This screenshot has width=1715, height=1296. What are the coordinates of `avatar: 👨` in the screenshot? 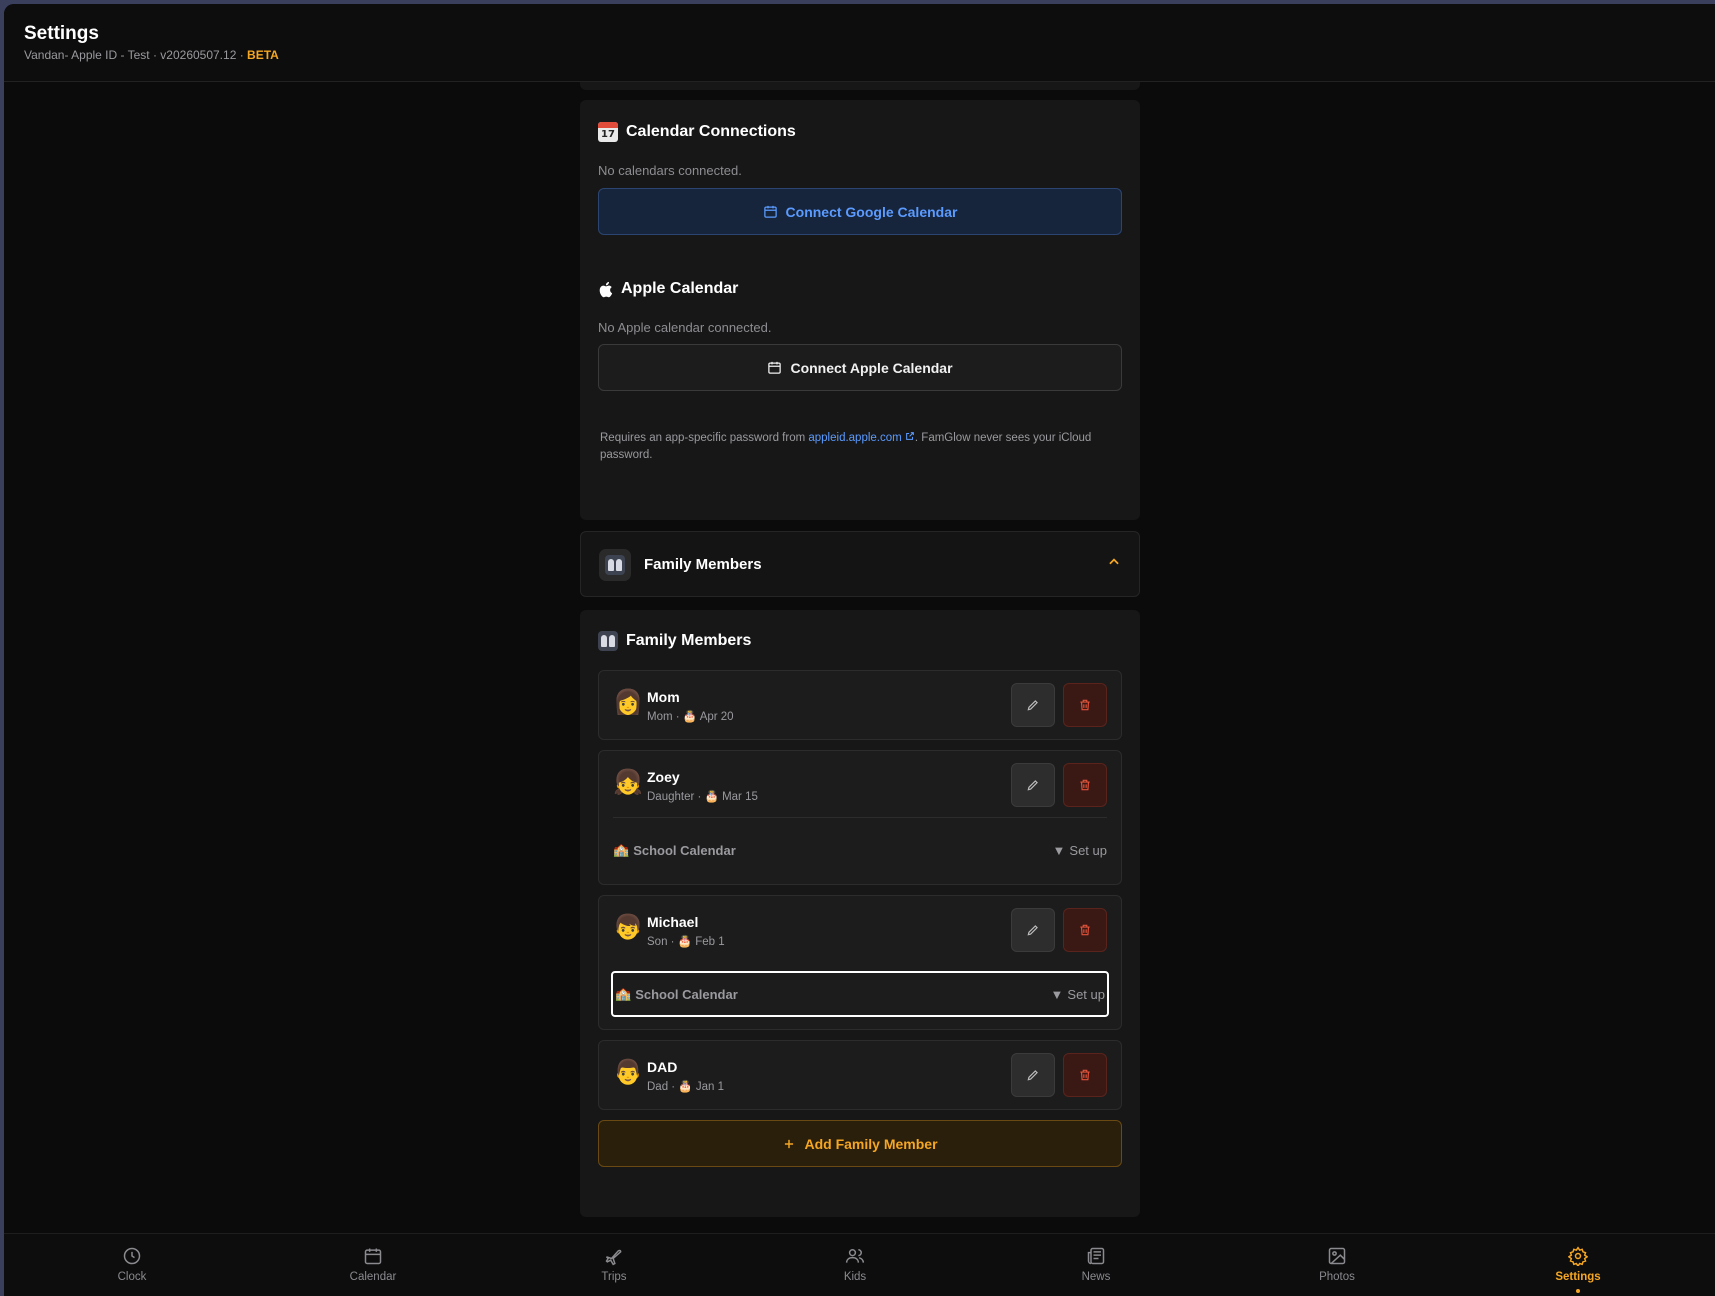 It's located at (628, 1072).